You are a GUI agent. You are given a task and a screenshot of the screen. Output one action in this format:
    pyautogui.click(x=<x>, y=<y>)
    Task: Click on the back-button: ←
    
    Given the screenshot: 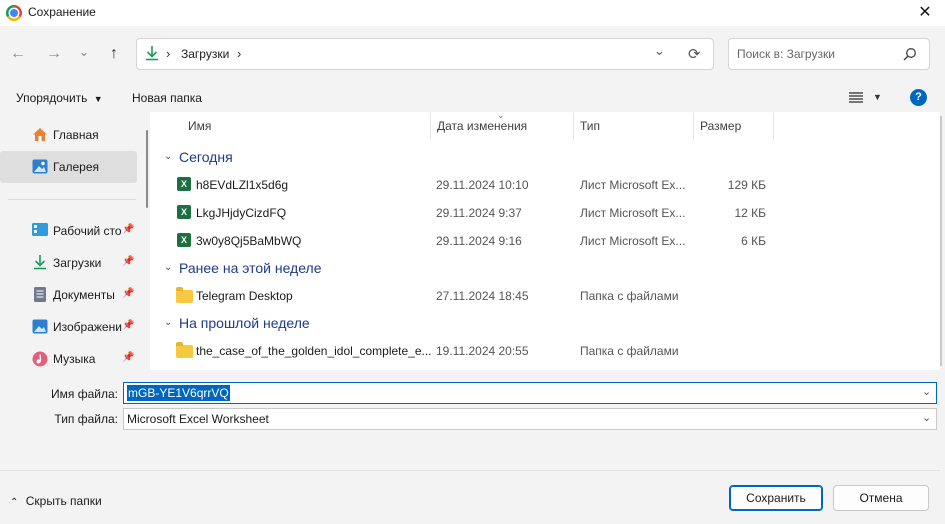 What is the action you would take?
    pyautogui.click(x=18, y=54)
    